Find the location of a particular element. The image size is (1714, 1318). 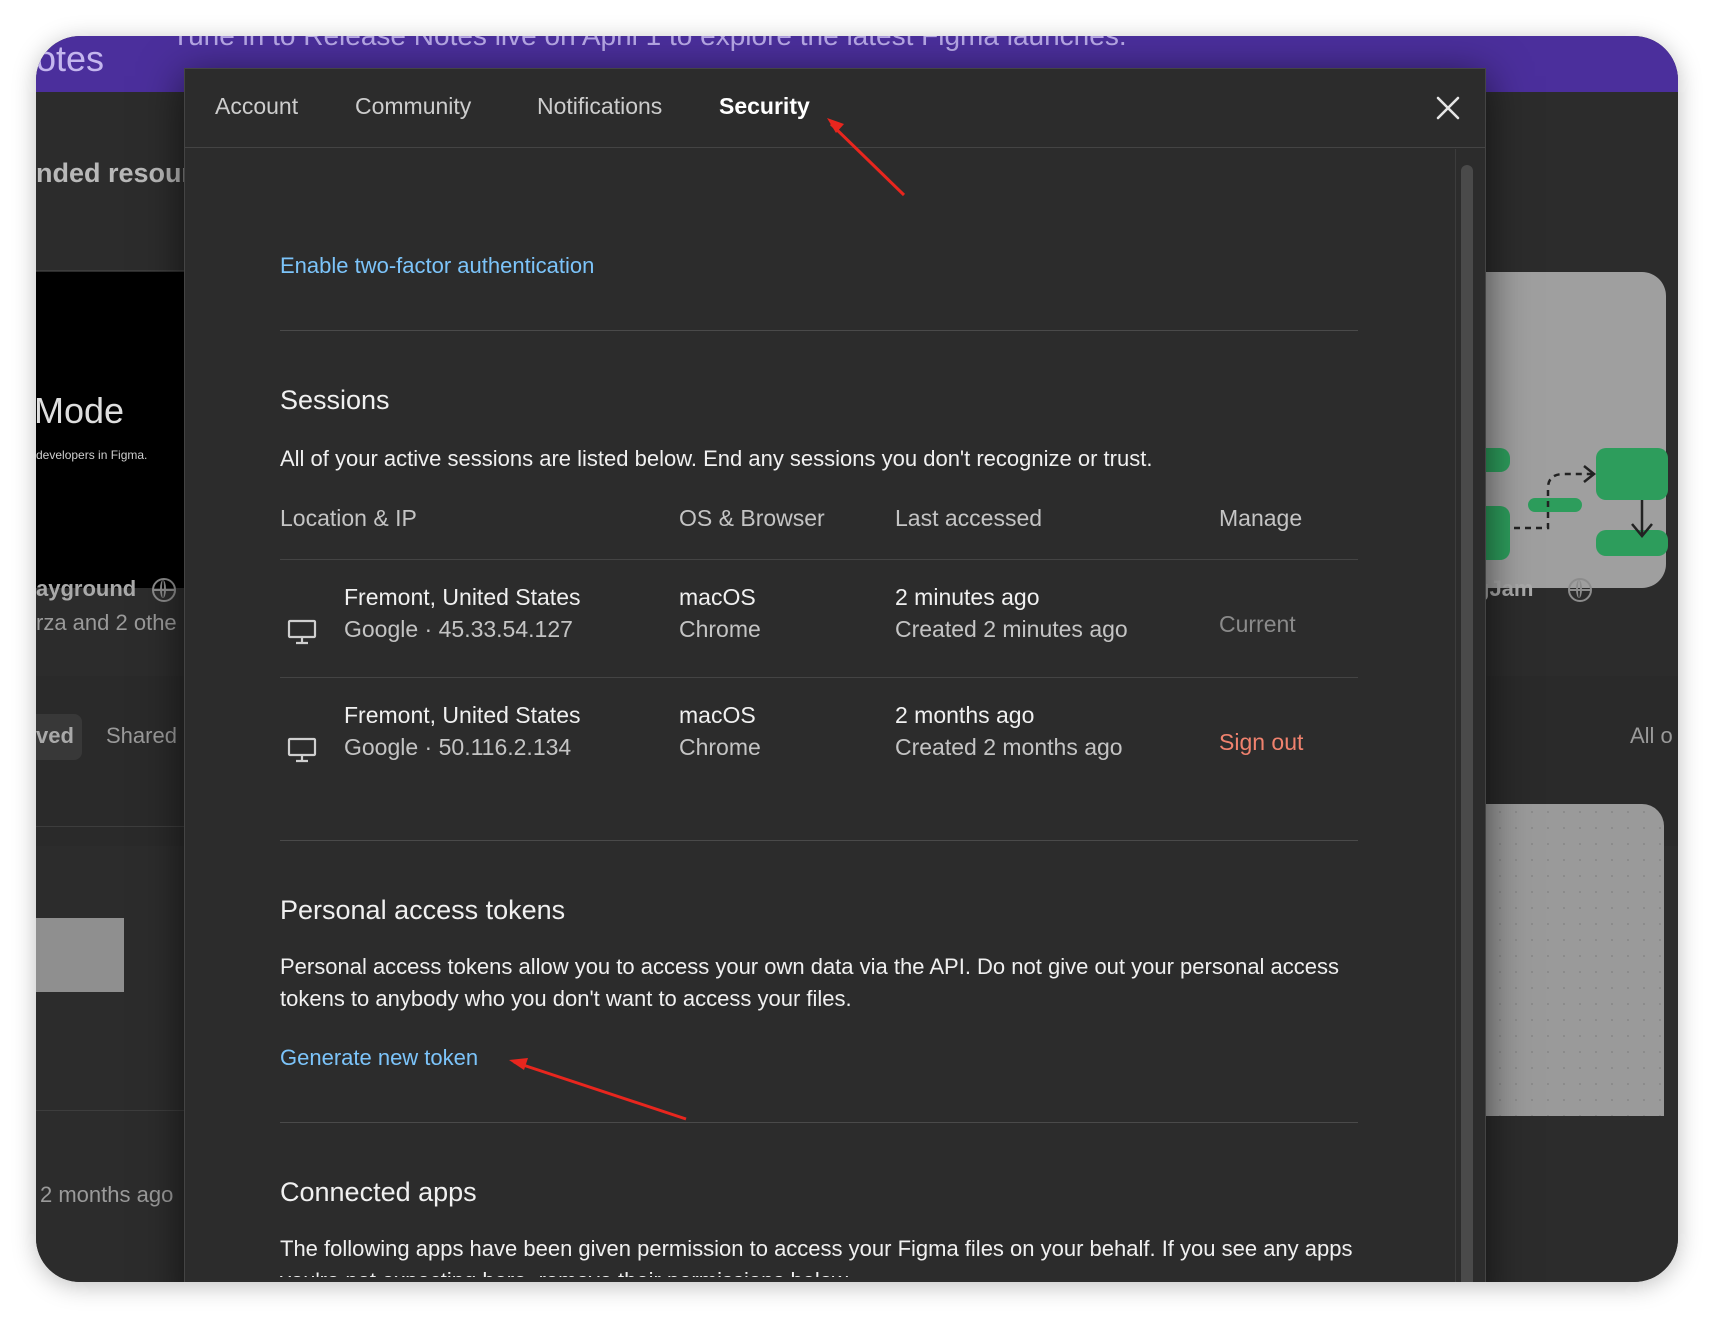

last-accessed-text: 2 months ago is located at coordinates (965, 715).